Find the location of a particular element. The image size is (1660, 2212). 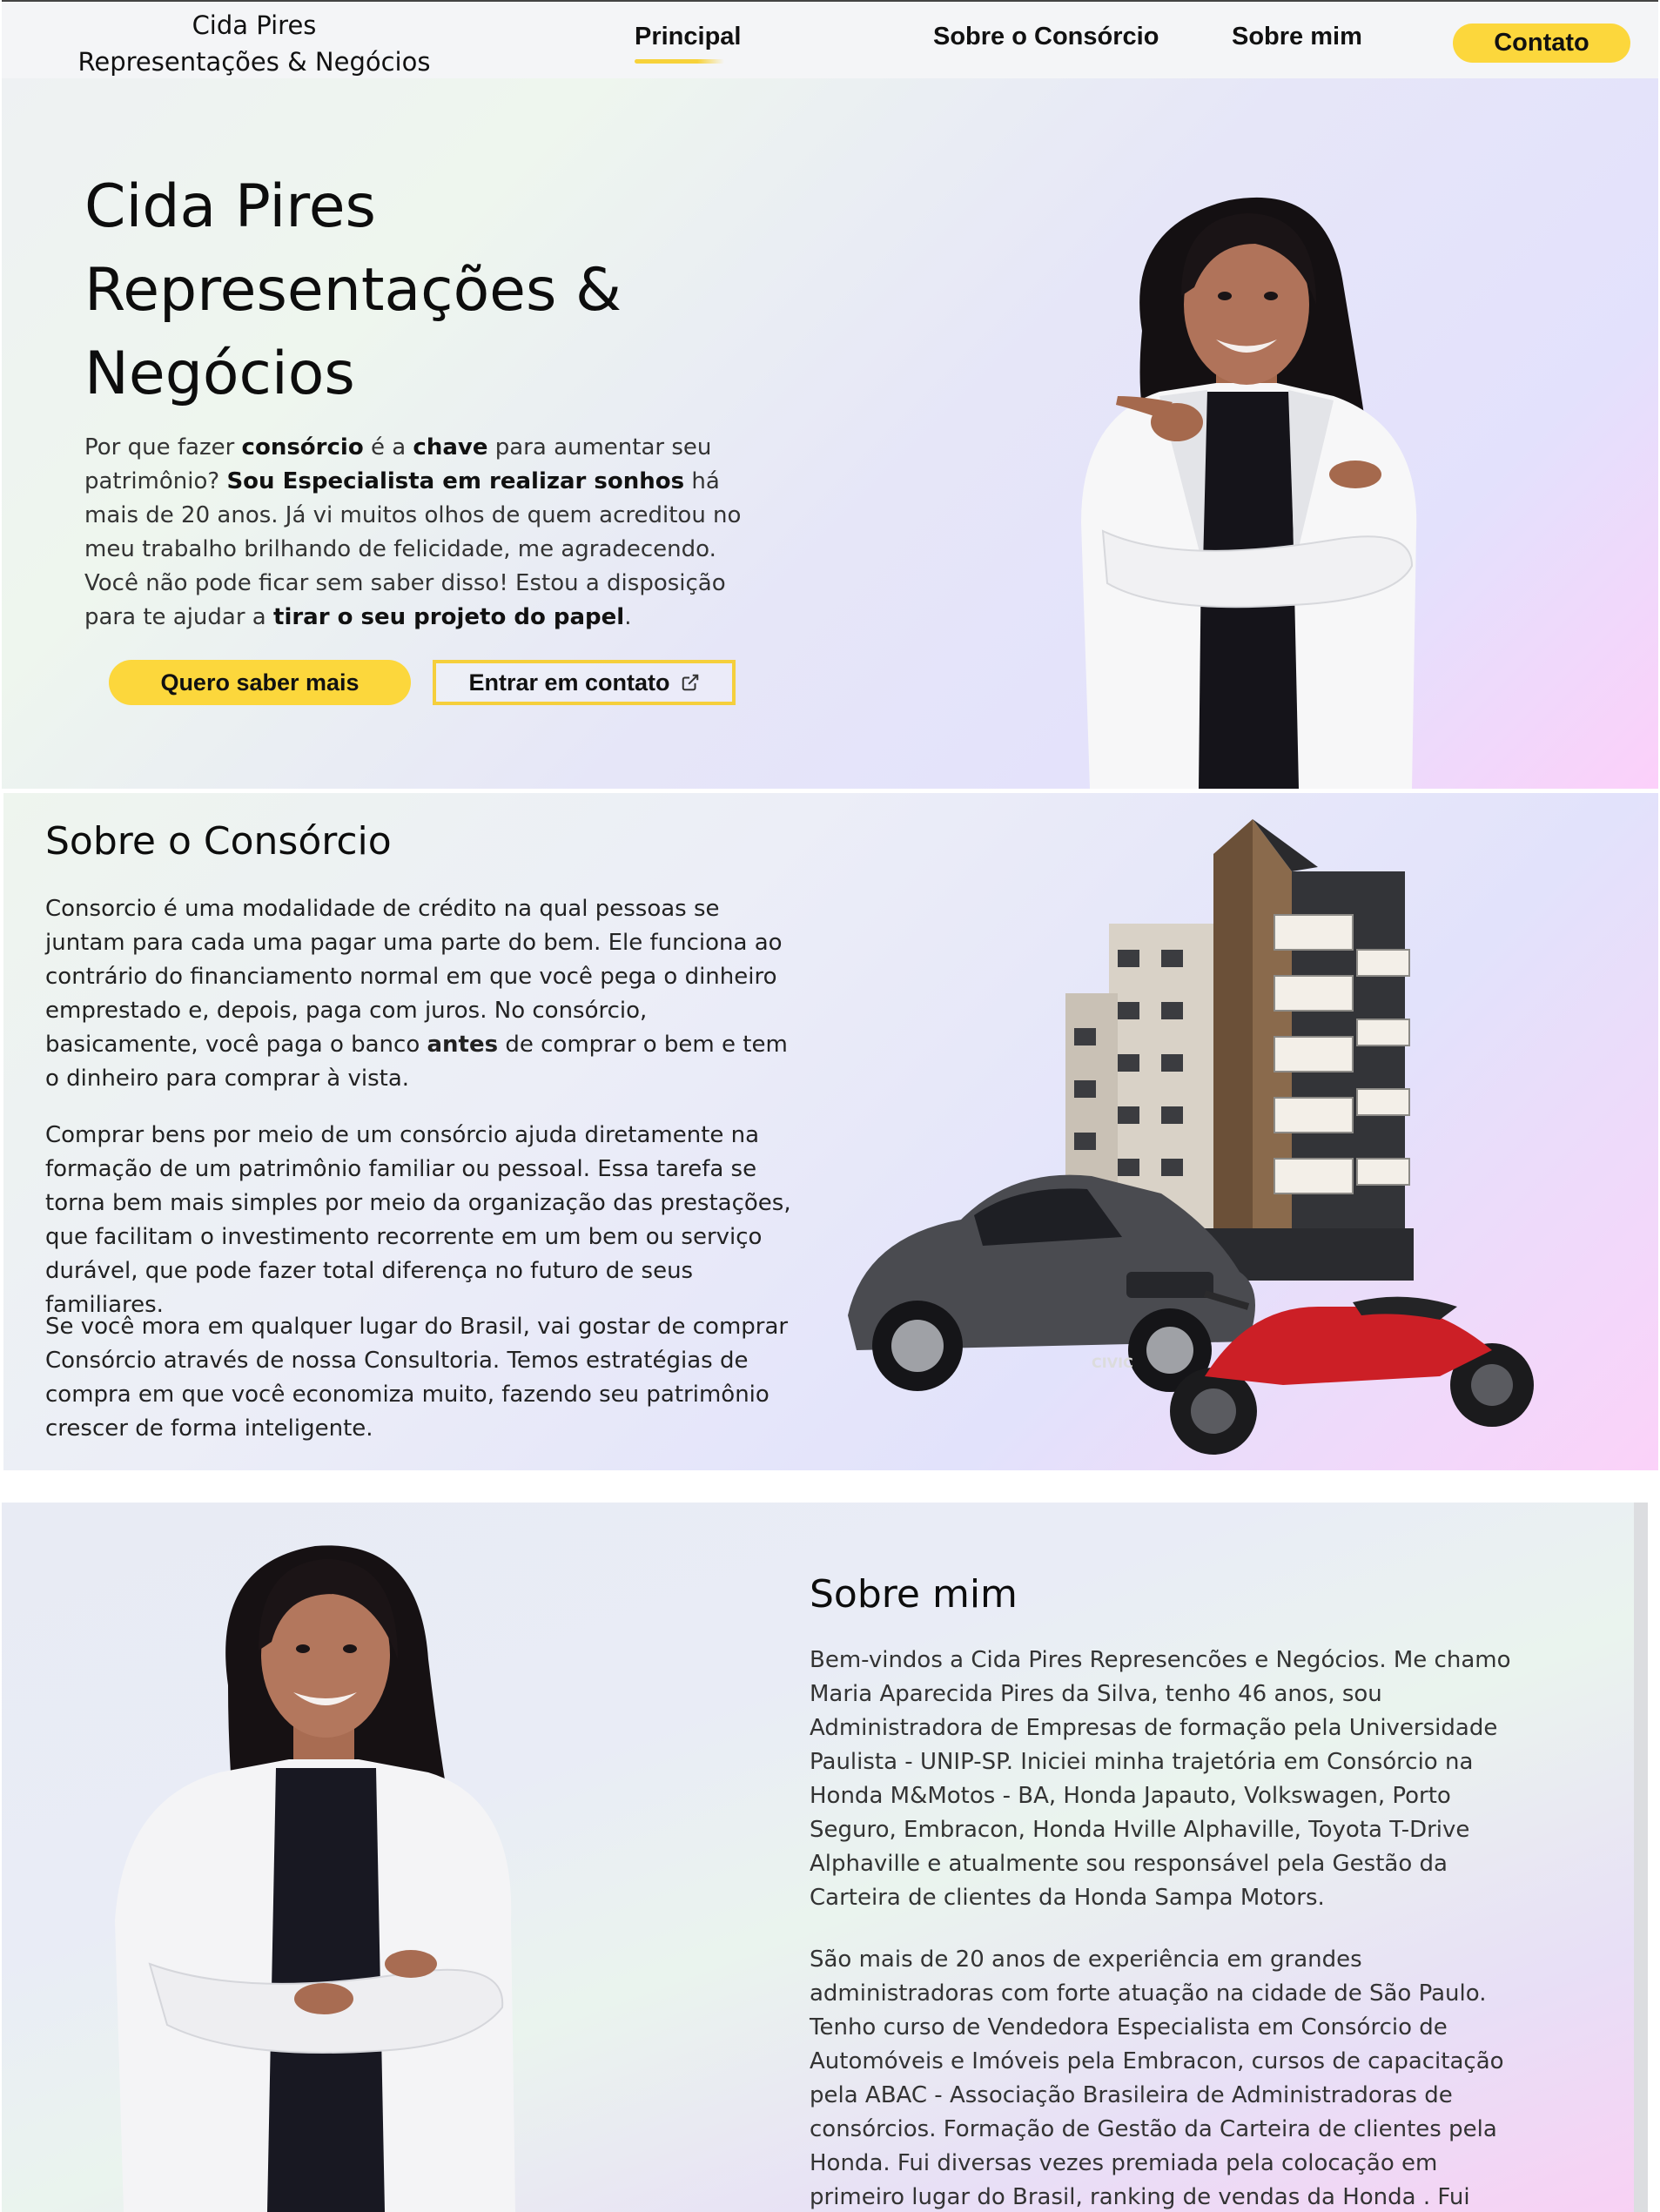

nav-link-sobre-consorcio: Sobre o Consórcio is located at coordinates (1046, 37).